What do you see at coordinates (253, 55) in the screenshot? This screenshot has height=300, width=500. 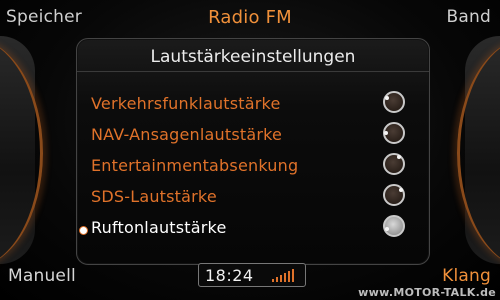 I see `panel-title: Lautstärkeeinstellungen` at bounding box center [253, 55].